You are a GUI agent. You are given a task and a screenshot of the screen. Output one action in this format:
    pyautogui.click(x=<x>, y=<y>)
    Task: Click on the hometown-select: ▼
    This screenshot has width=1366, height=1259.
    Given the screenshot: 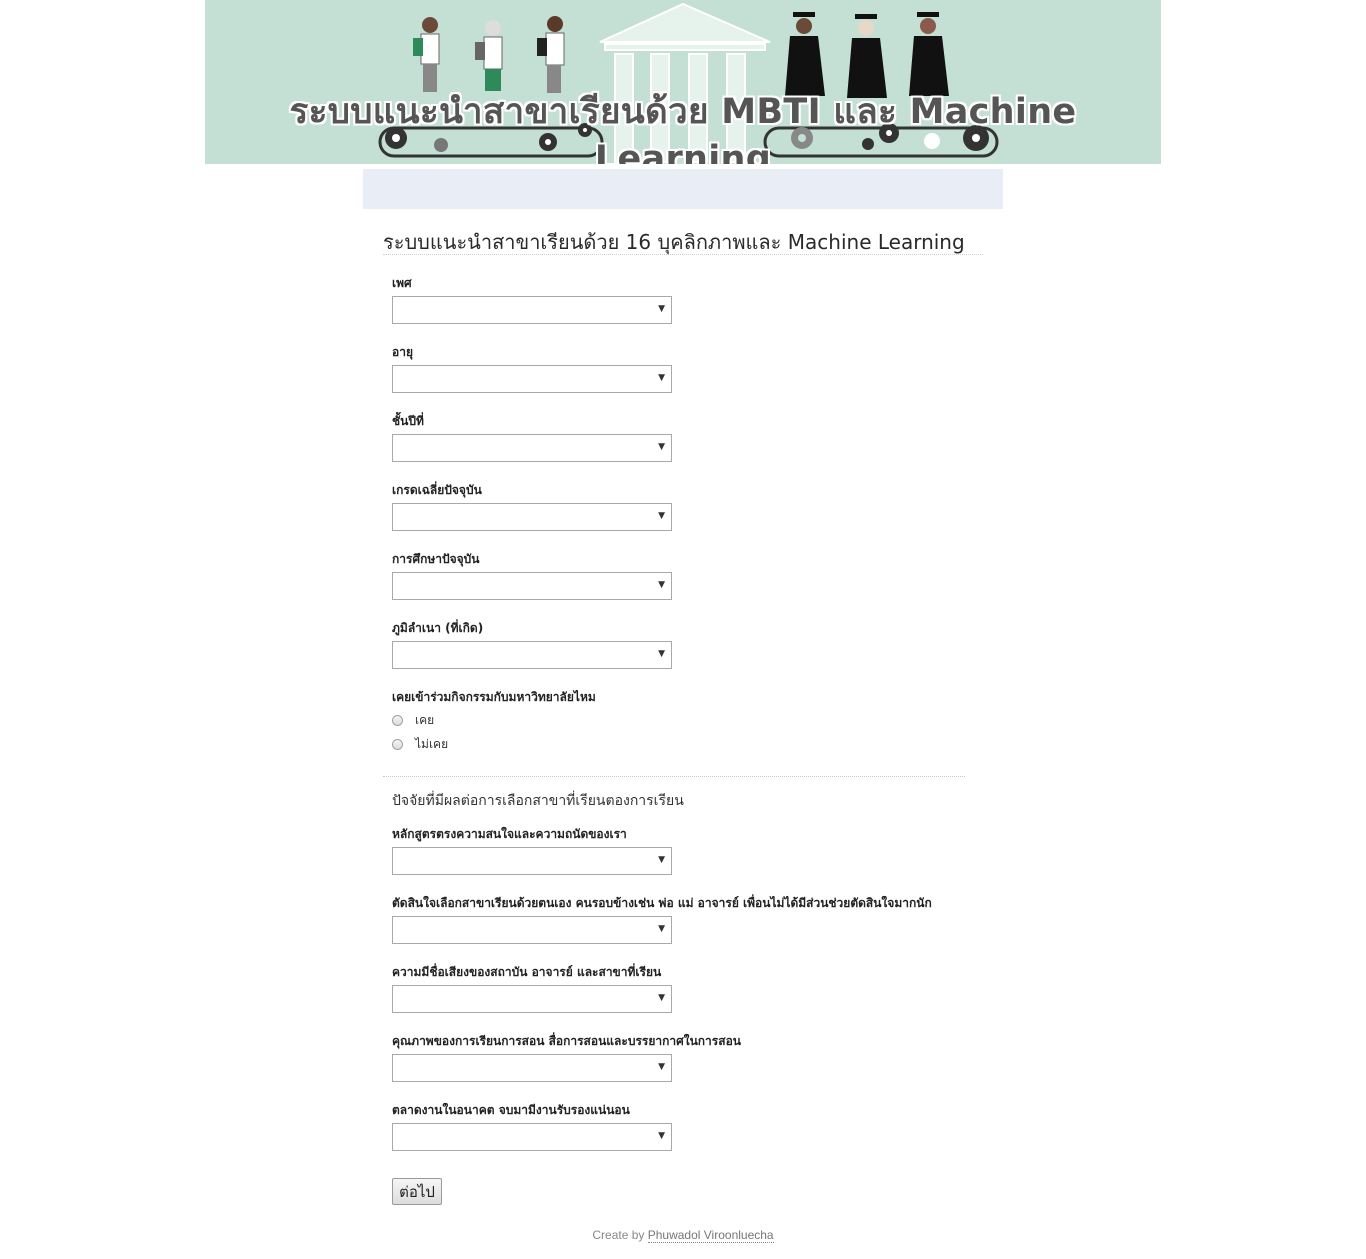 What is the action you would take?
    pyautogui.click(x=532, y=655)
    